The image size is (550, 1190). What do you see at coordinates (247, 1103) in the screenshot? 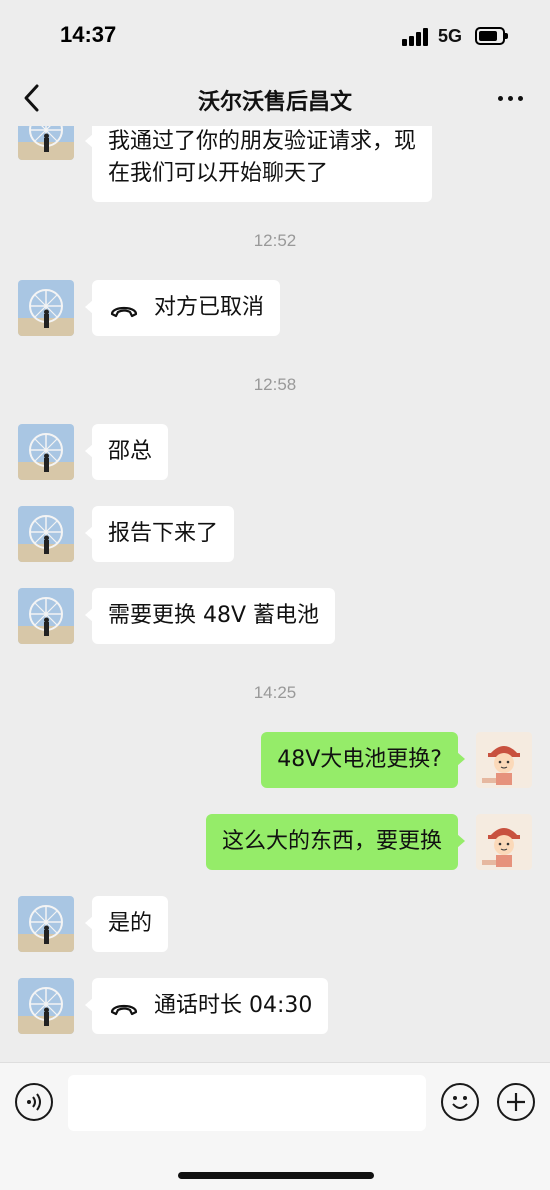
I see `message-input` at bounding box center [247, 1103].